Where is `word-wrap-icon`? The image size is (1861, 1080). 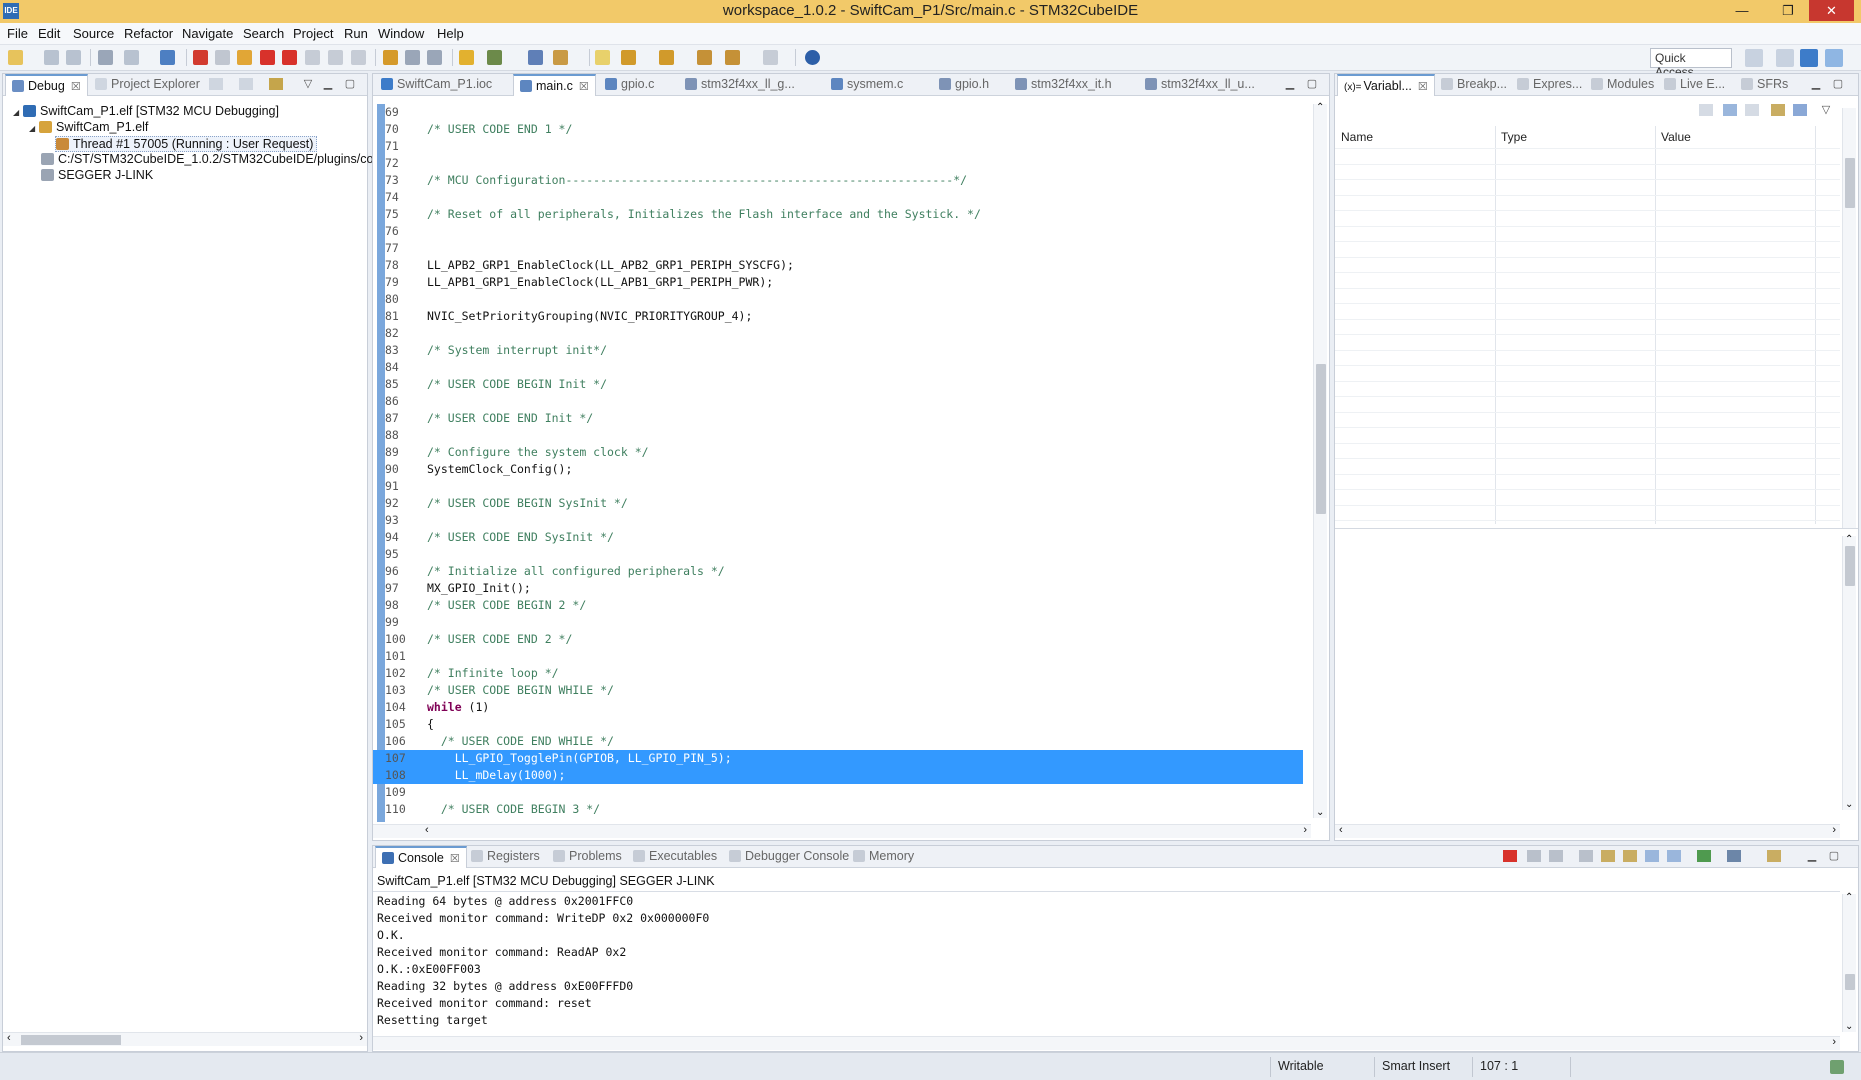 word-wrap-icon is located at coordinates (1630, 856).